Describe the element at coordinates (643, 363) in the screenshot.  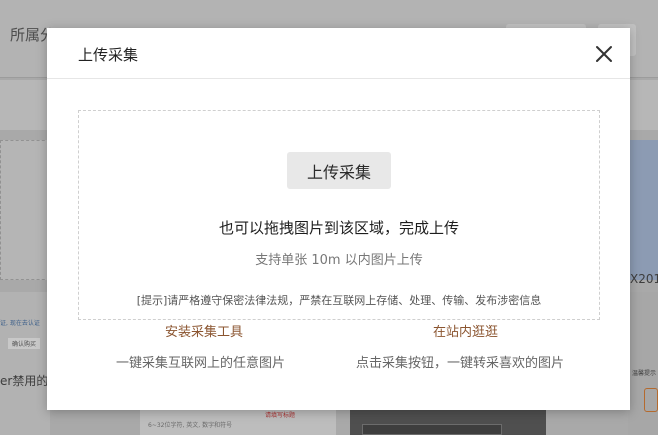
I see `background-lower-right` at that location.